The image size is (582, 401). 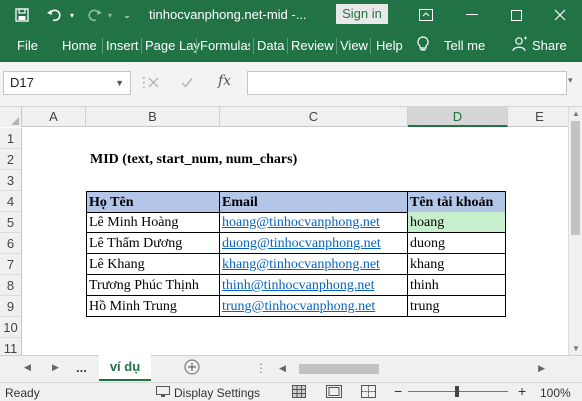 I want to click on table-cell-account: duong, so click(x=457, y=243).